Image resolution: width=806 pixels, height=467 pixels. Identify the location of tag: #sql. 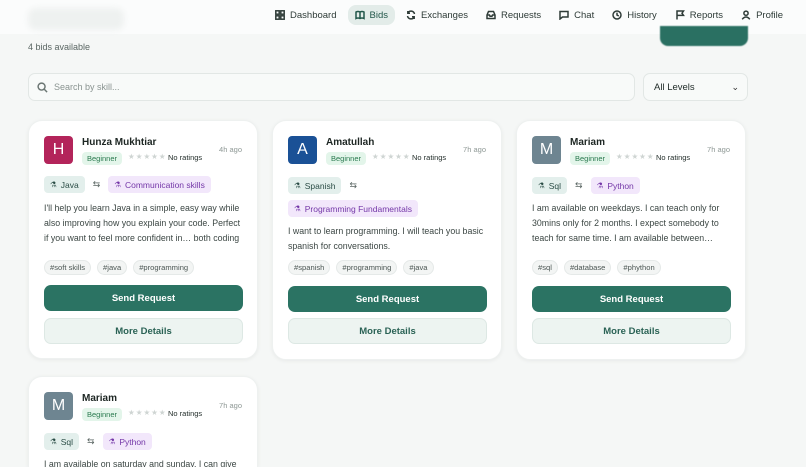
(545, 267).